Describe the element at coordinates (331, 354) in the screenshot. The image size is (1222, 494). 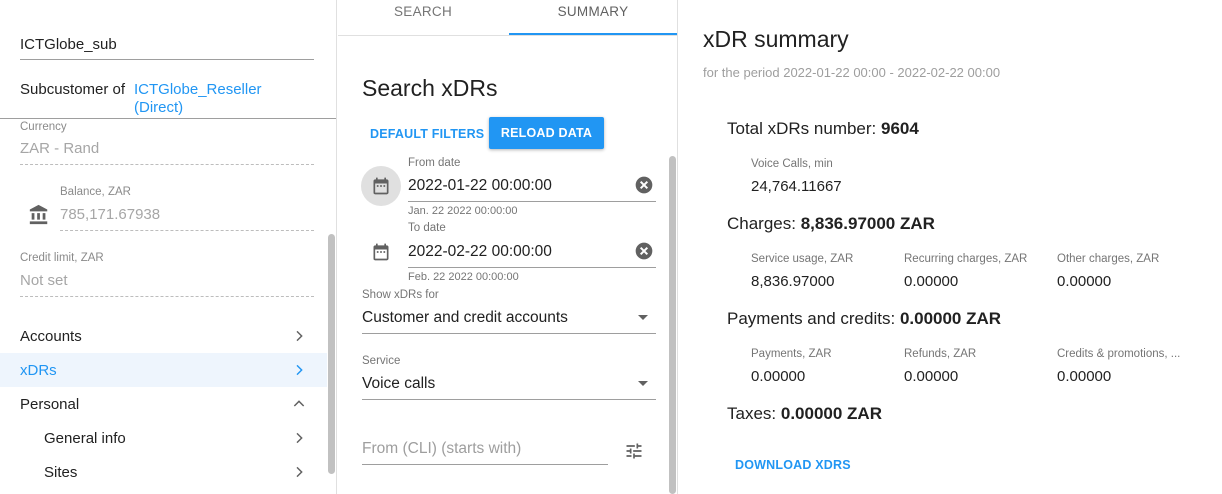
I see `sidebar-scrollbar` at that location.